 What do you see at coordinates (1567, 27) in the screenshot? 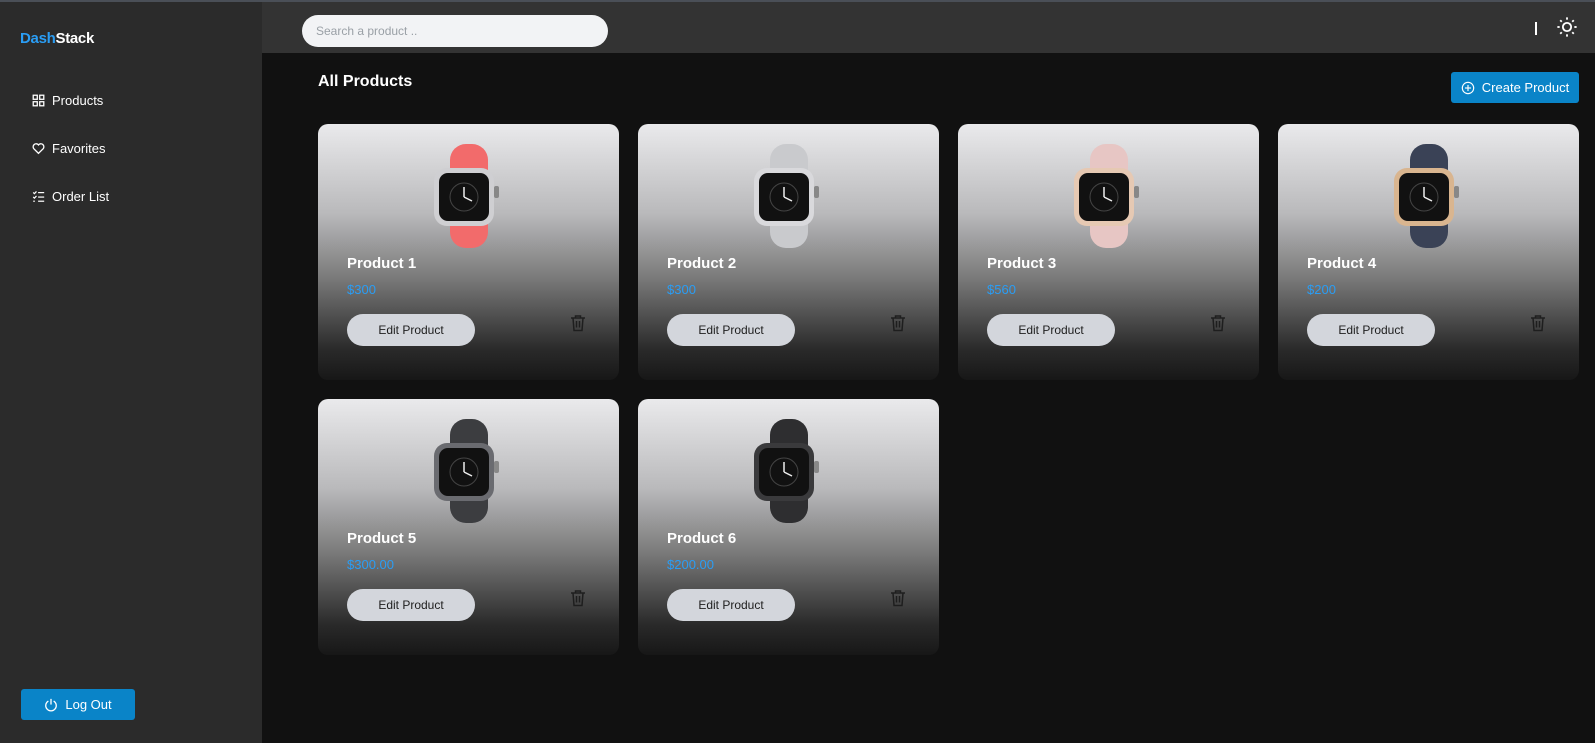
I see `sun-icon` at bounding box center [1567, 27].